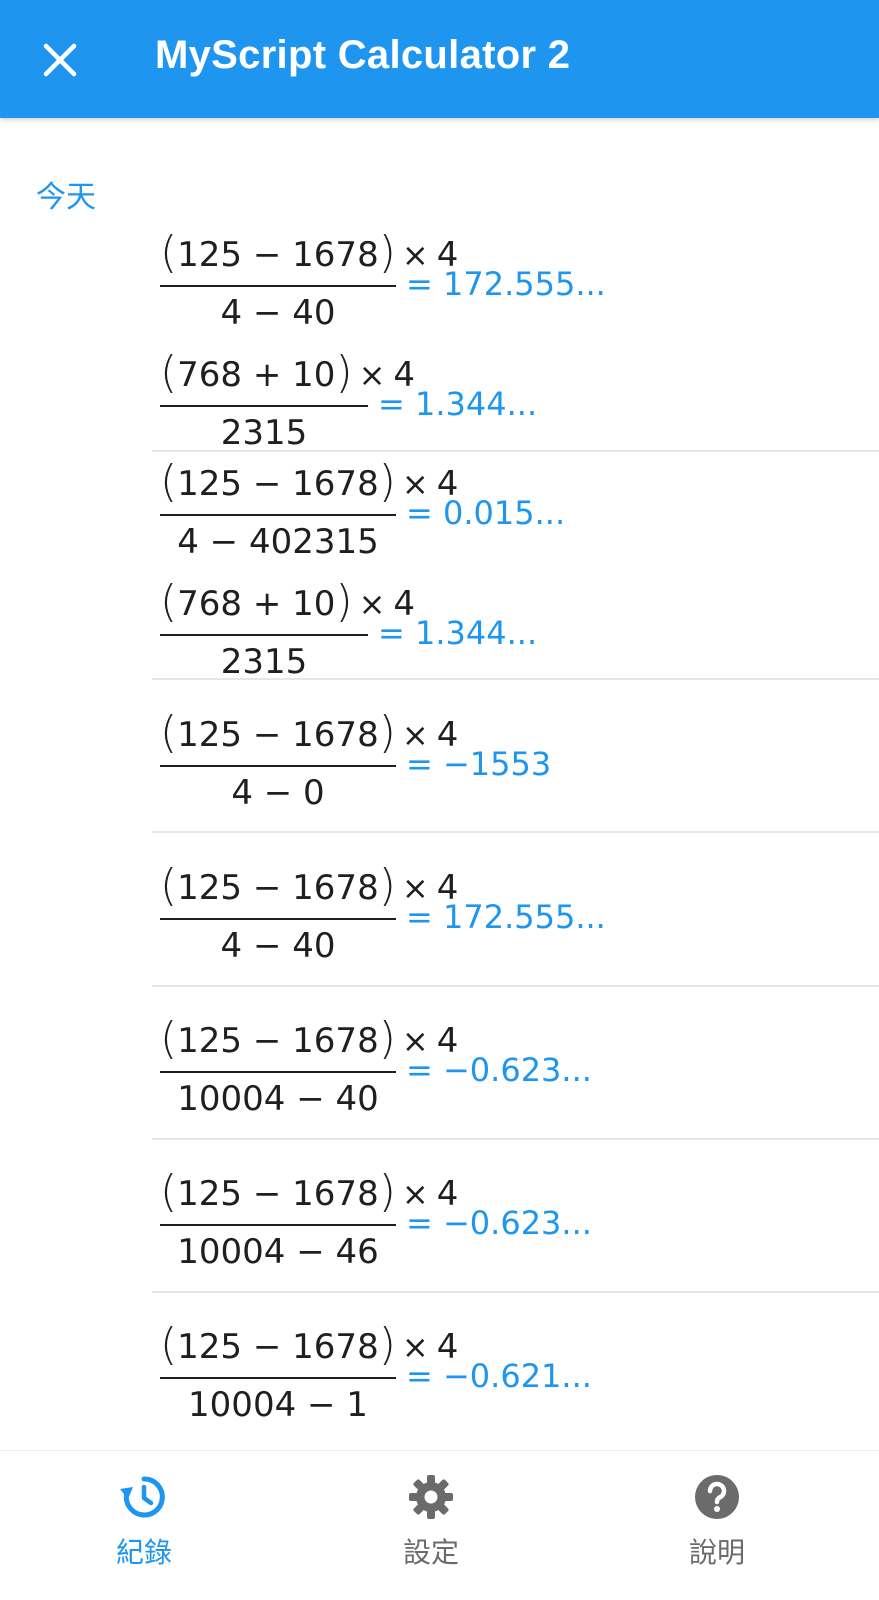  What do you see at coordinates (717, 1525) in the screenshot?
I see `nav-item-help: 說明` at bounding box center [717, 1525].